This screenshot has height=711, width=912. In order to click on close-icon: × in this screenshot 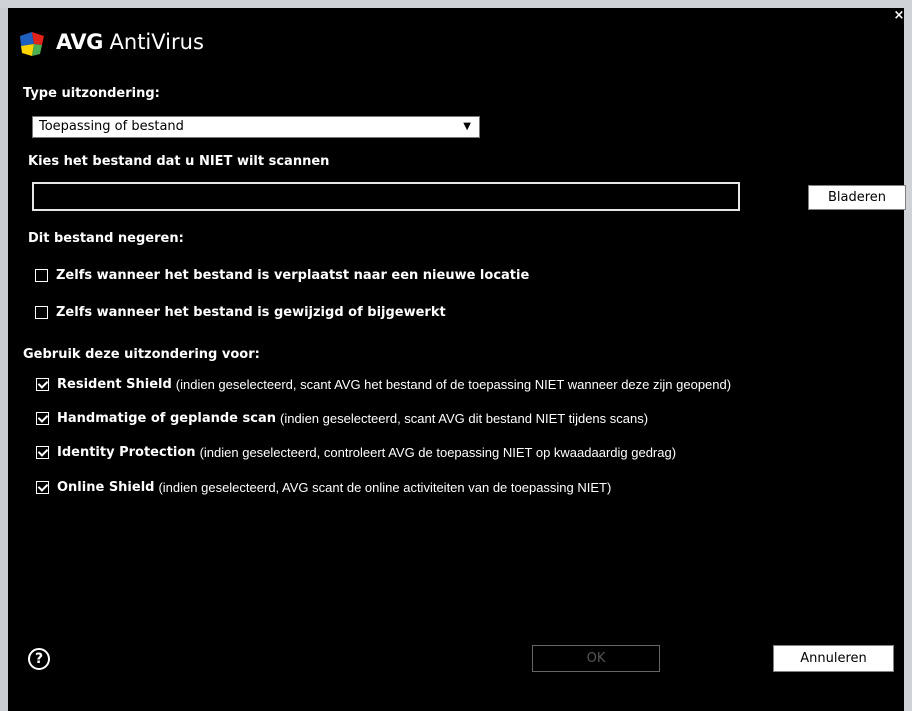, I will do `click(899, 16)`.